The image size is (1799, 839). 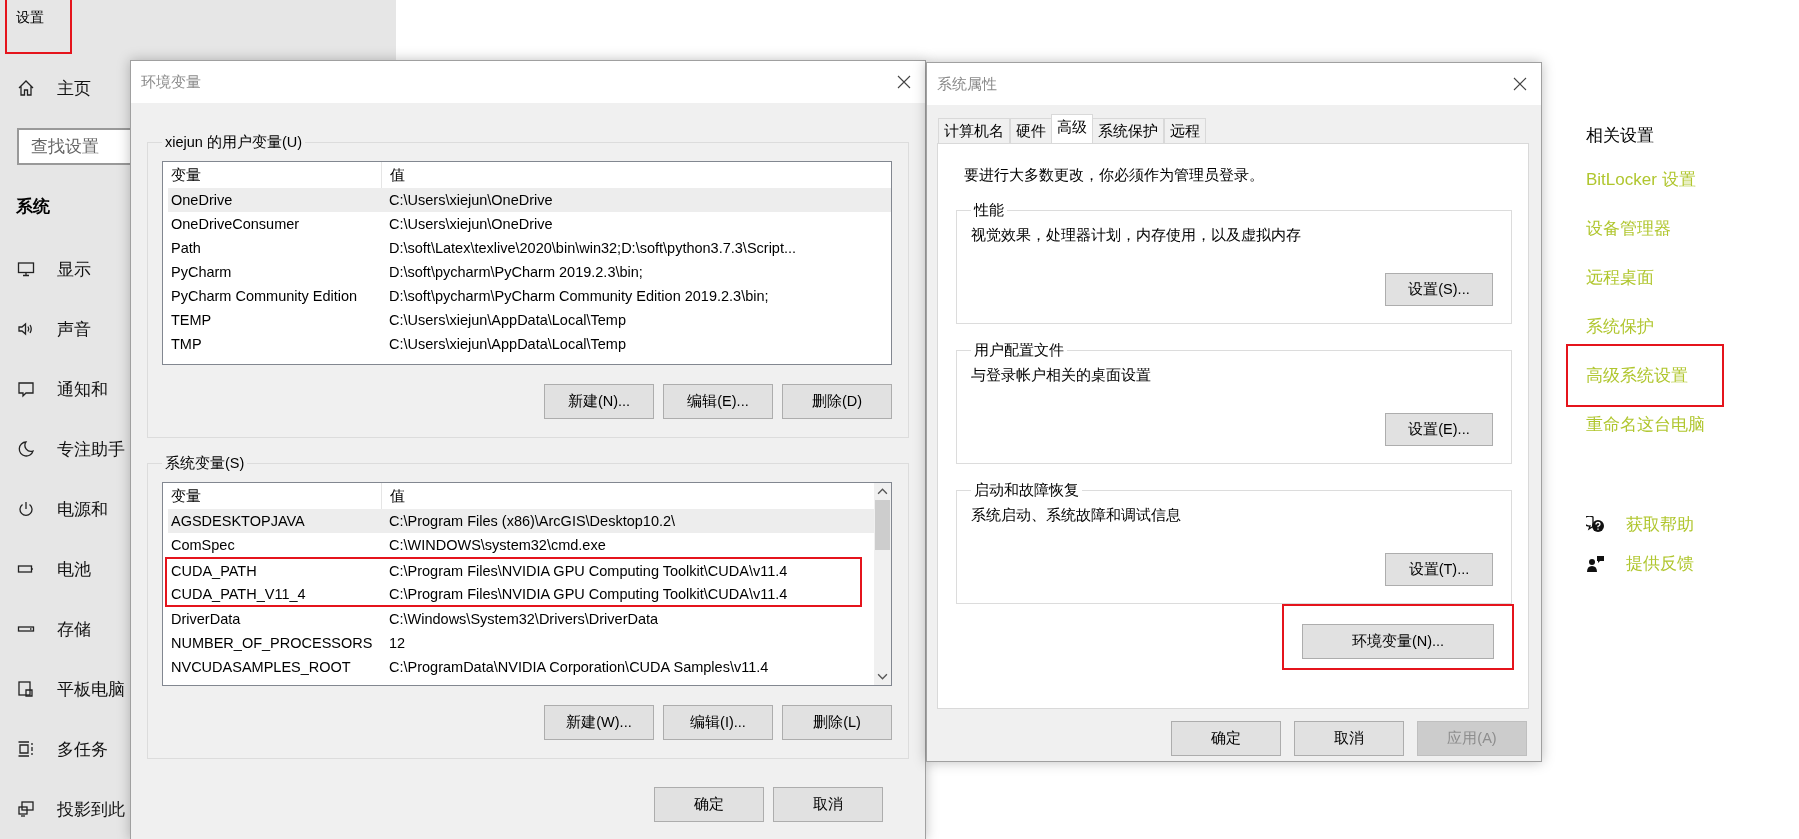 What do you see at coordinates (264, 296) in the screenshot?
I see `variable-name: PyCharm Community Edition` at bounding box center [264, 296].